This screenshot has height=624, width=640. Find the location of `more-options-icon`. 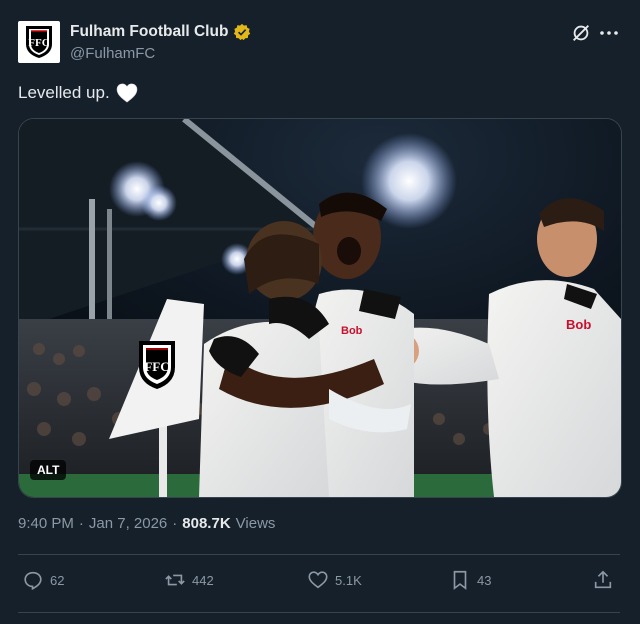

more-options-icon is located at coordinates (609, 33).